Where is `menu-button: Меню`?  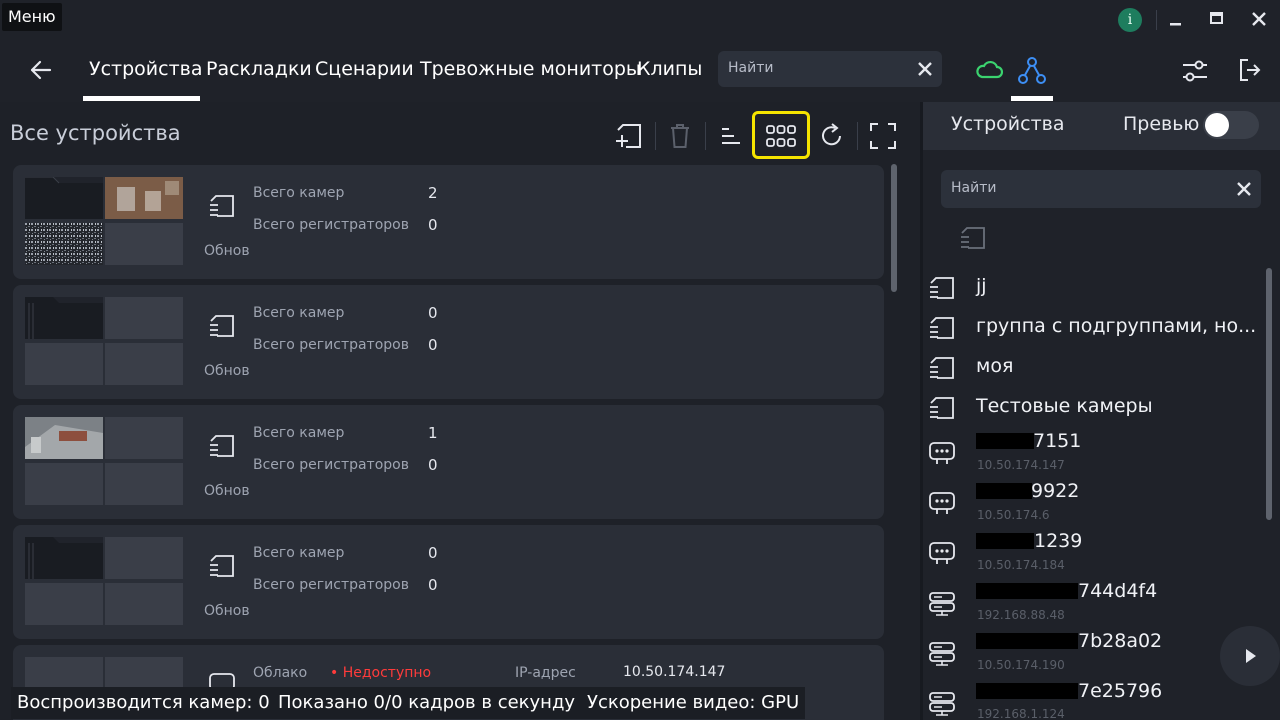 menu-button: Меню is located at coordinates (32, 17).